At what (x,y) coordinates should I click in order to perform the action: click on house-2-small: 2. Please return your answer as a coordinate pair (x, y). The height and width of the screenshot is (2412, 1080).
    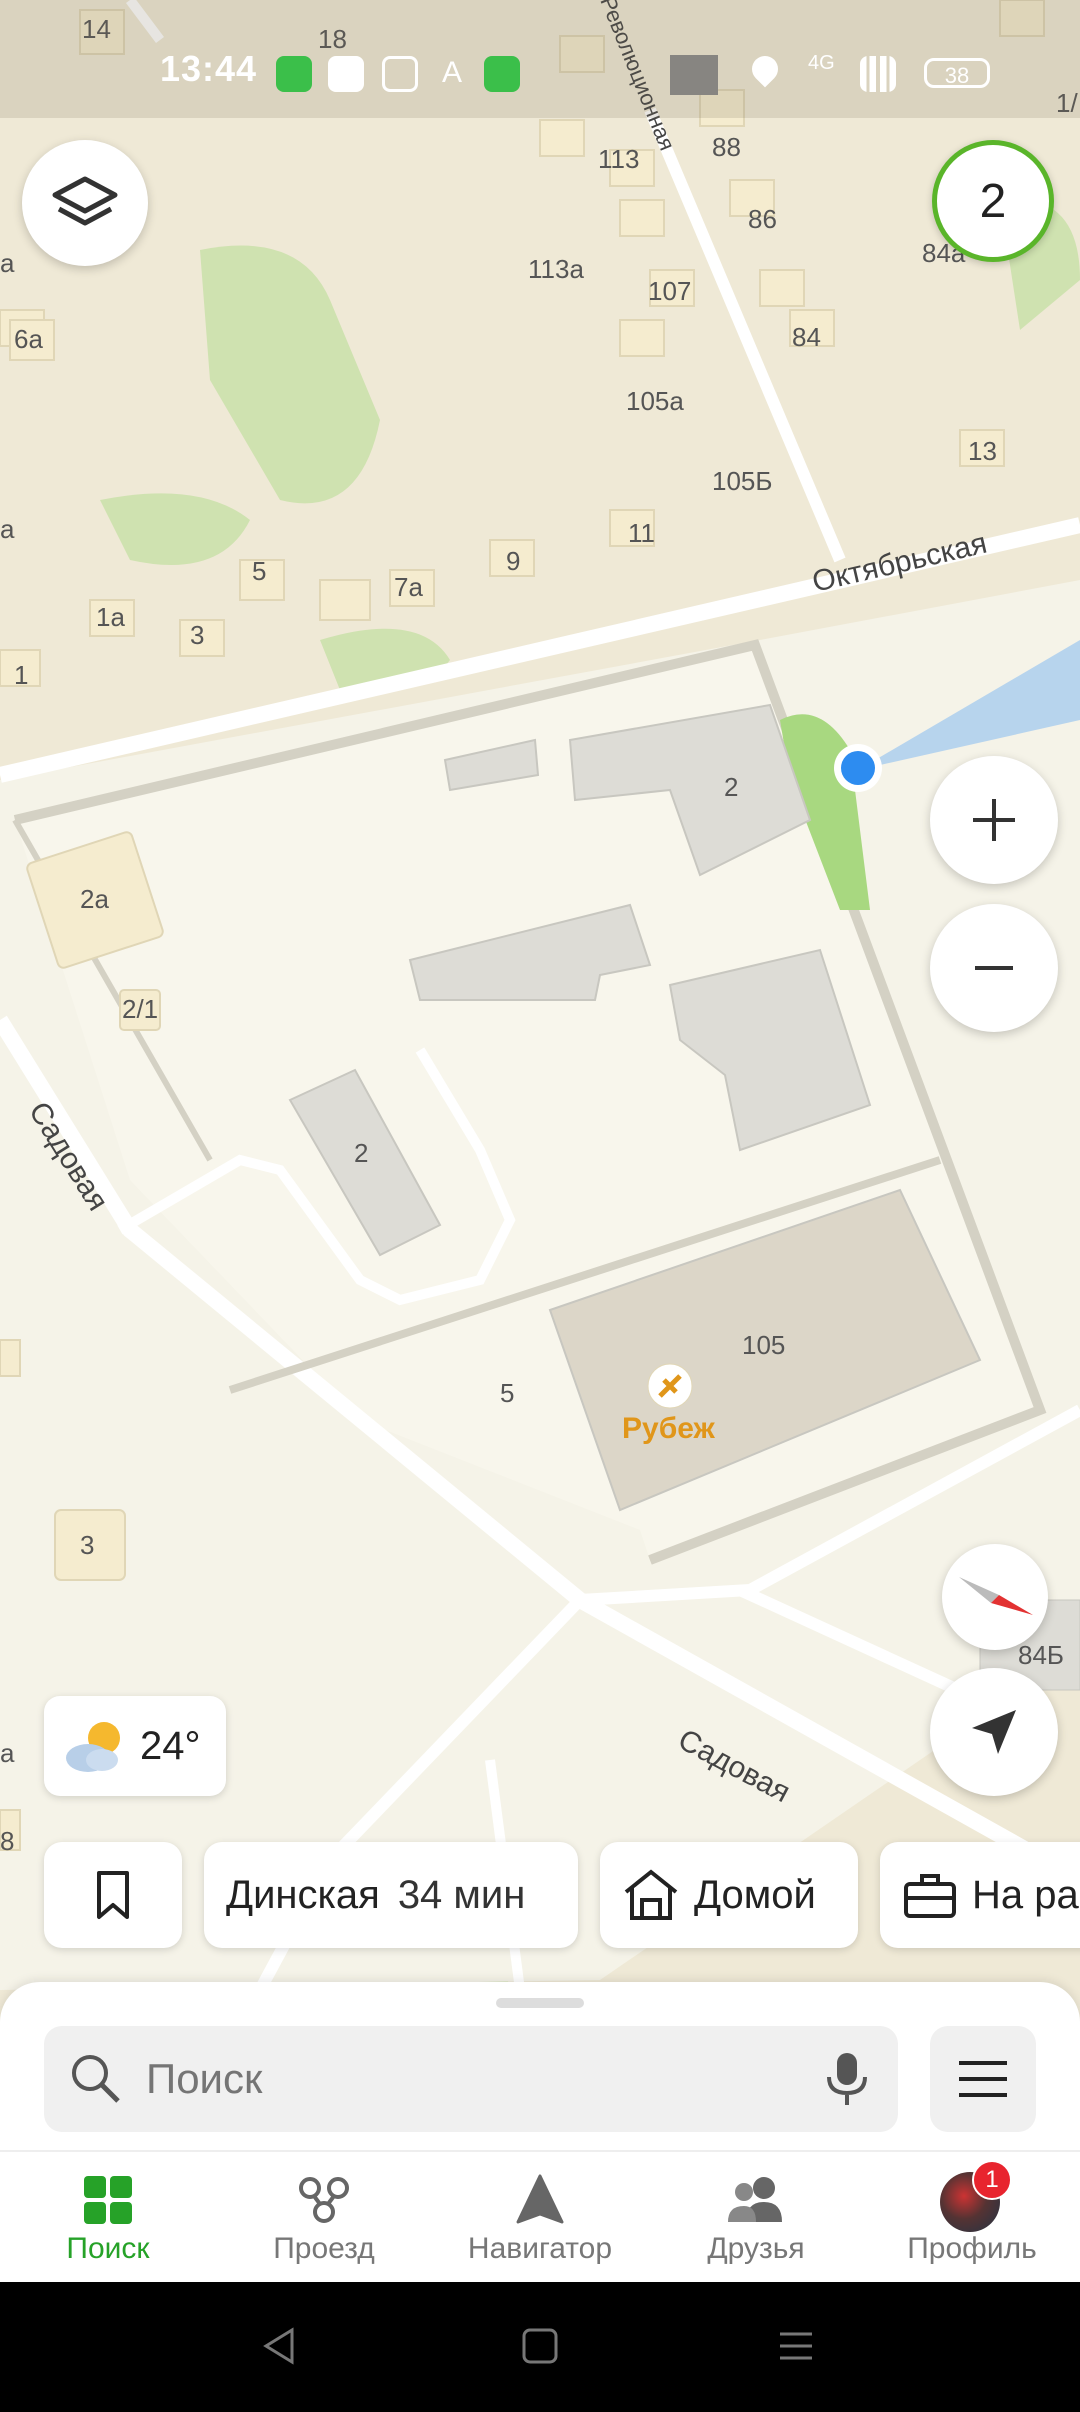
    Looking at the image, I should click on (361, 1153).